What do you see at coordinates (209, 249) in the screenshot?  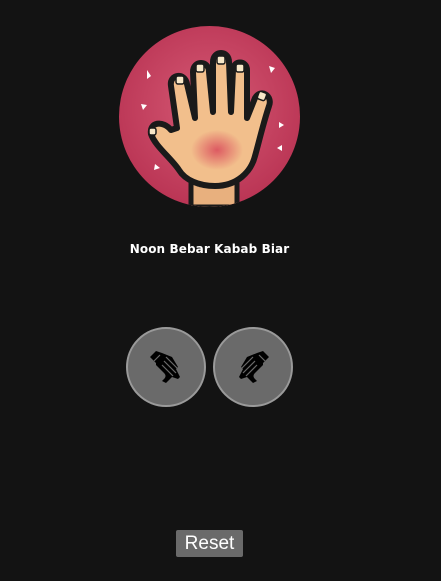 I see `player-name: Noon Bebar Kabab Biar` at bounding box center [209, 249].